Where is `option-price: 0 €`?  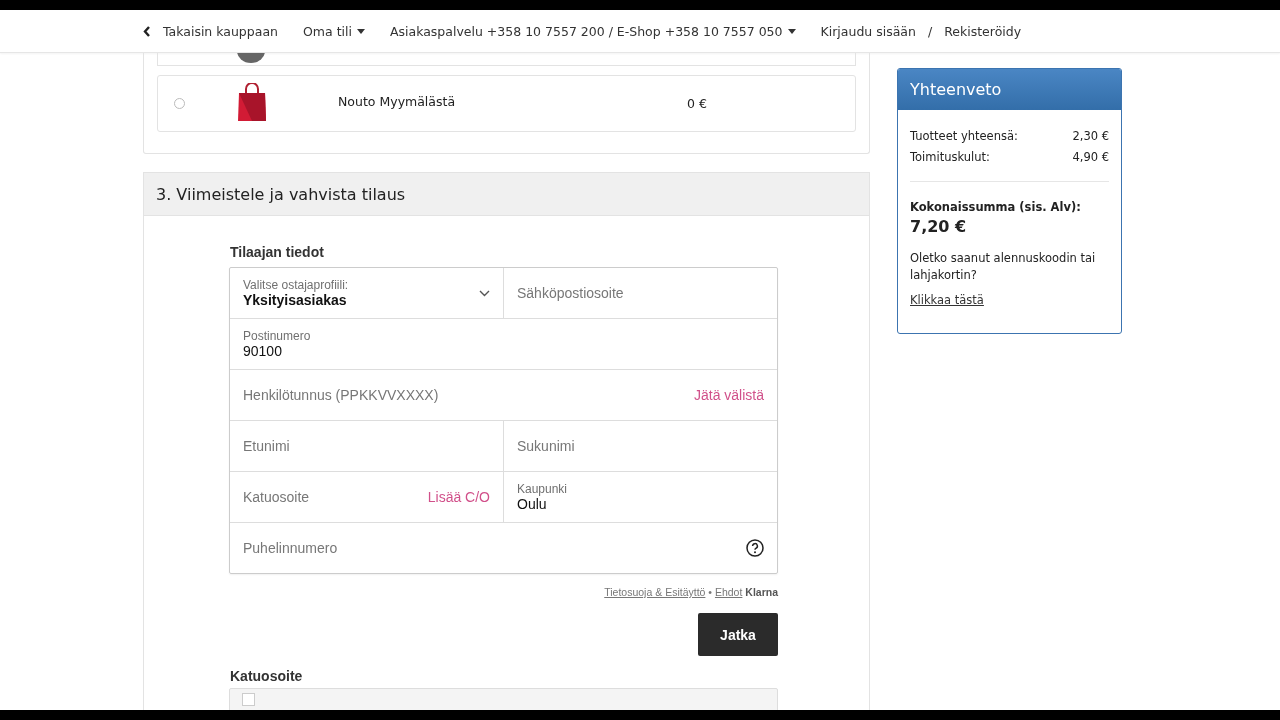 option-price: 0 € is located at coordinates (697, 103).